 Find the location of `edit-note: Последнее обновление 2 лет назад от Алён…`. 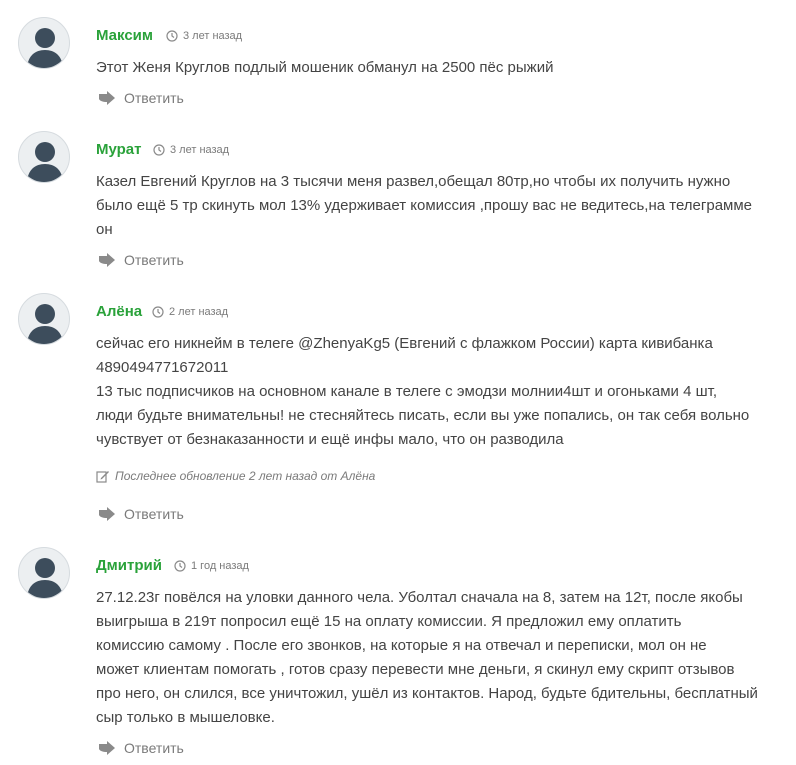

edit-note: Последнее обновление 2 лет назад от Алён… is located at coordinates (235, 476).